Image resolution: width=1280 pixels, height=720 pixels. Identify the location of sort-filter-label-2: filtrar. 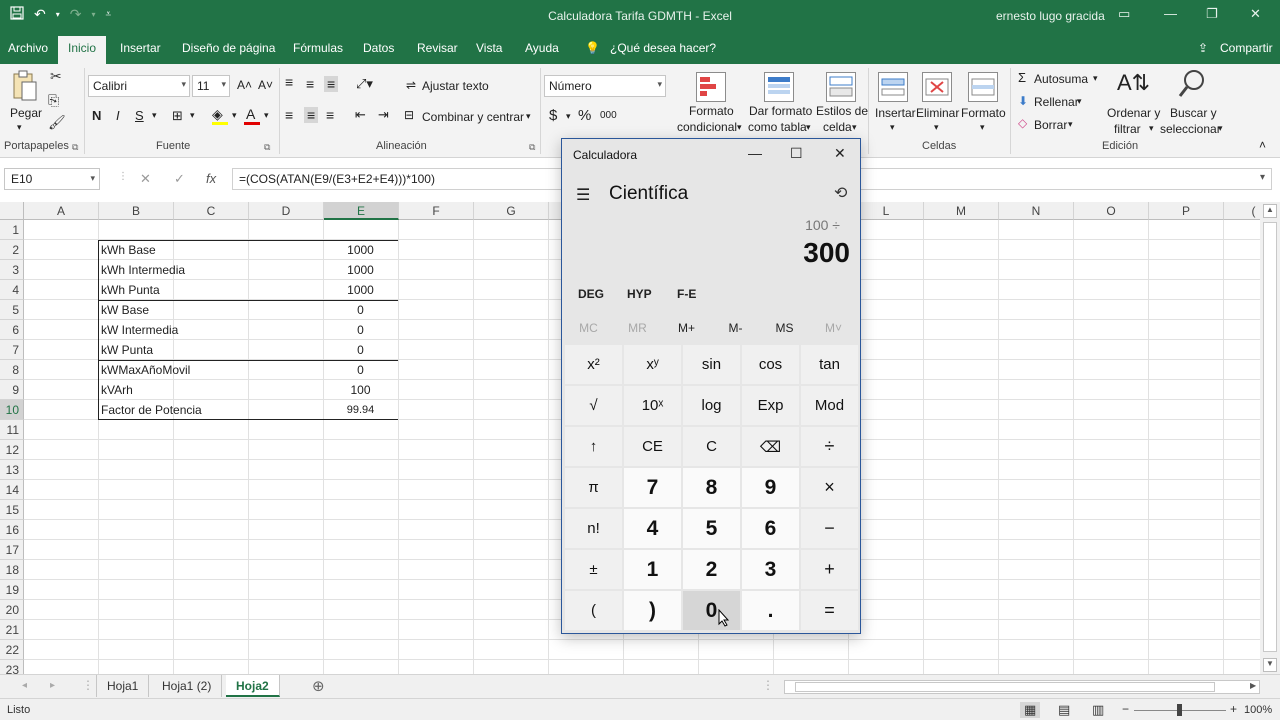
(1127, 129).